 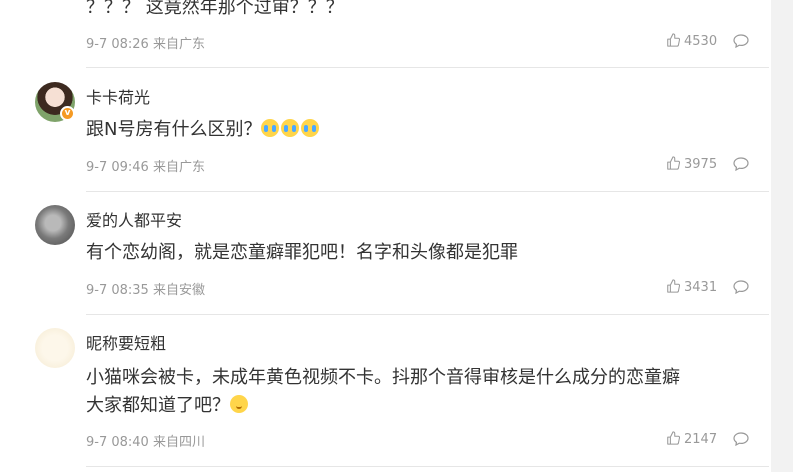 I want to click on like-button: 4530, so click(x=691, y=41).